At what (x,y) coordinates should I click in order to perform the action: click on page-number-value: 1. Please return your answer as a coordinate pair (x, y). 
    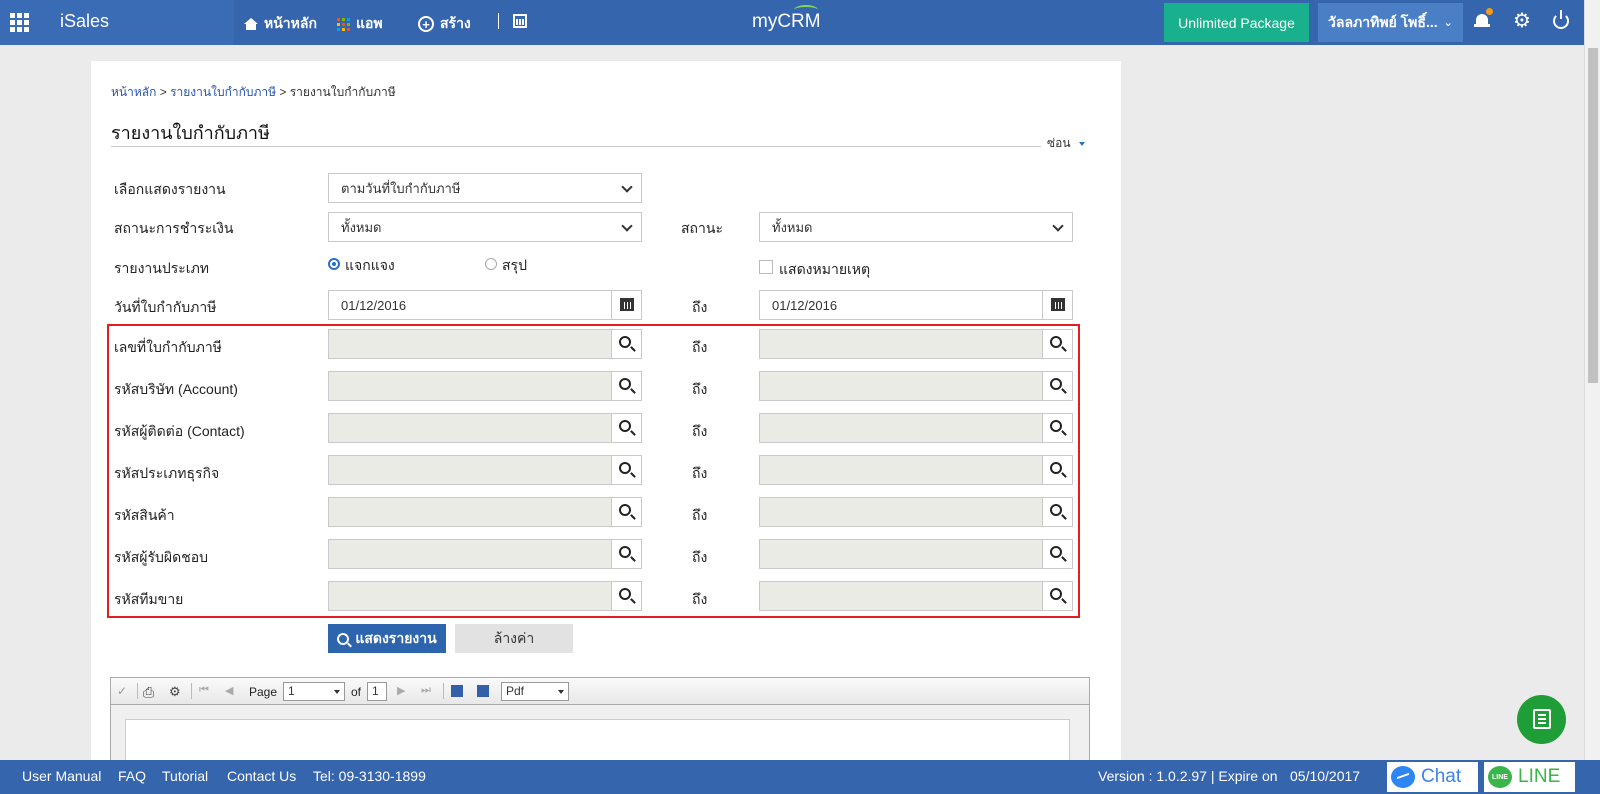
    Looking at the image, I should click on (291, 691).